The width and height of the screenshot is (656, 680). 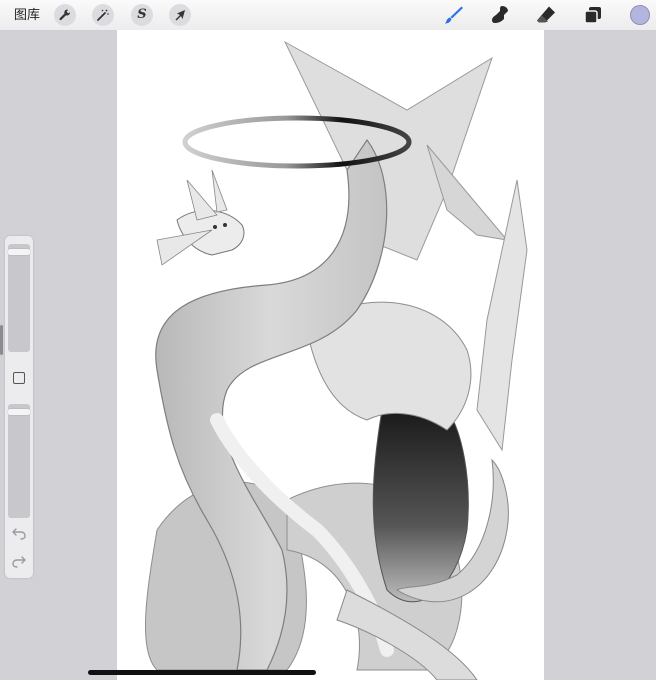 I want to click on arrow-cursor-icon, so click(x=180, y=15).